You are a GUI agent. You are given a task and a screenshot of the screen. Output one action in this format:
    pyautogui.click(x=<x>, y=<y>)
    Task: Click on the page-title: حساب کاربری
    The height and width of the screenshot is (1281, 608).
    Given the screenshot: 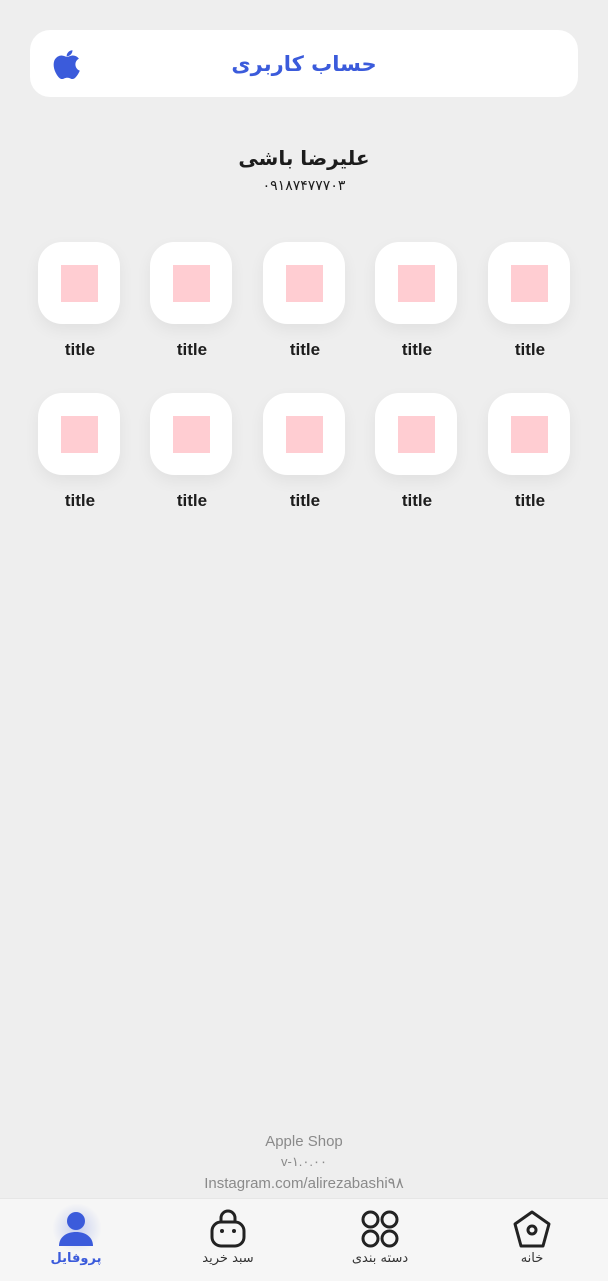 What is the action you would take?
    pyautogui.click(x=304, y=63)
    